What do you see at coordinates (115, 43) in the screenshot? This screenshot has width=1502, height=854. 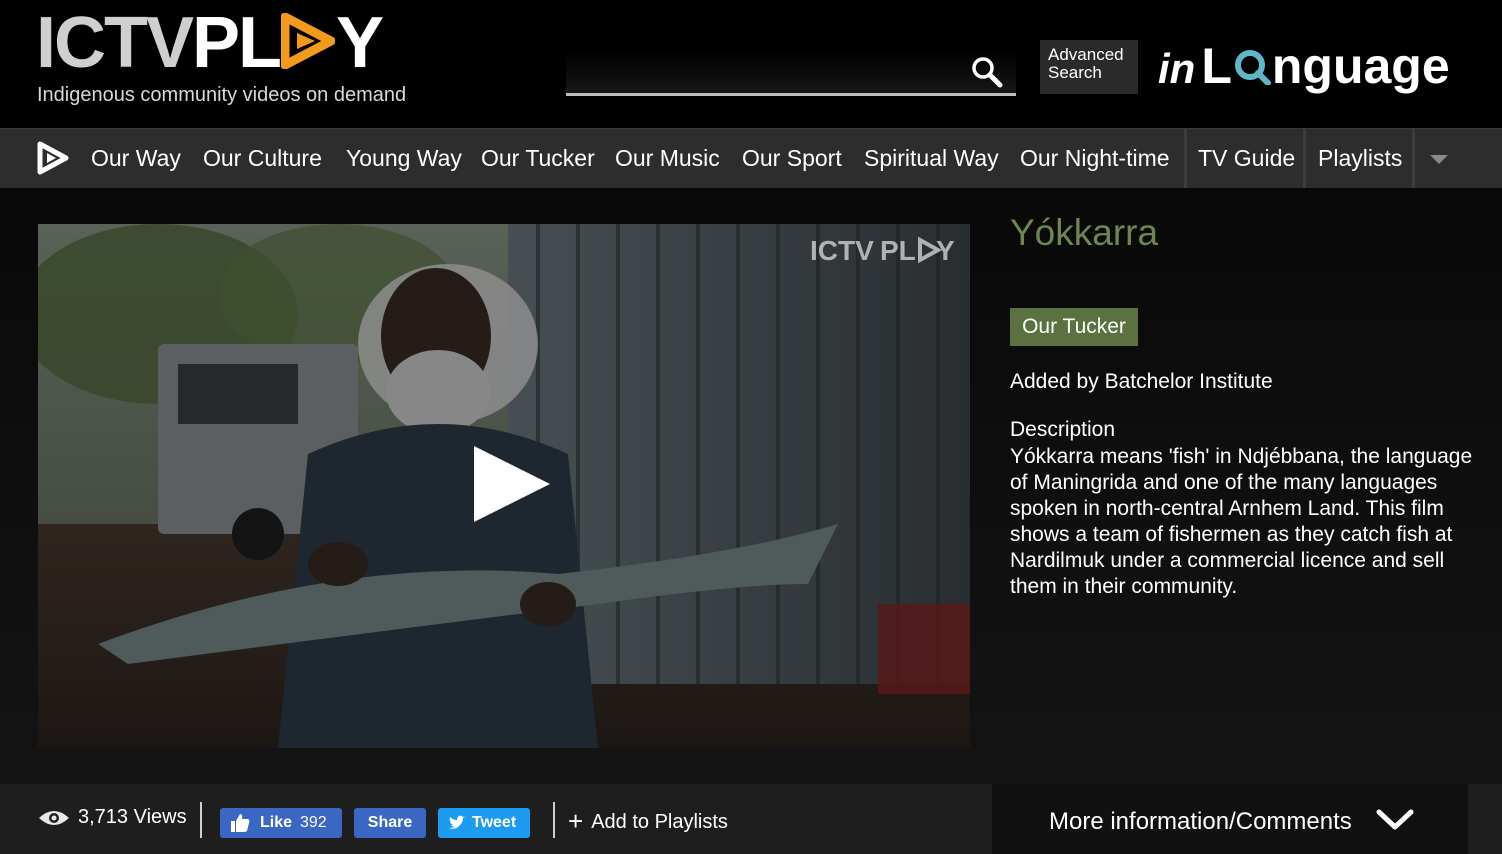 I see `logo-ictv-text: ICTV` at bounding box center [115, 43].